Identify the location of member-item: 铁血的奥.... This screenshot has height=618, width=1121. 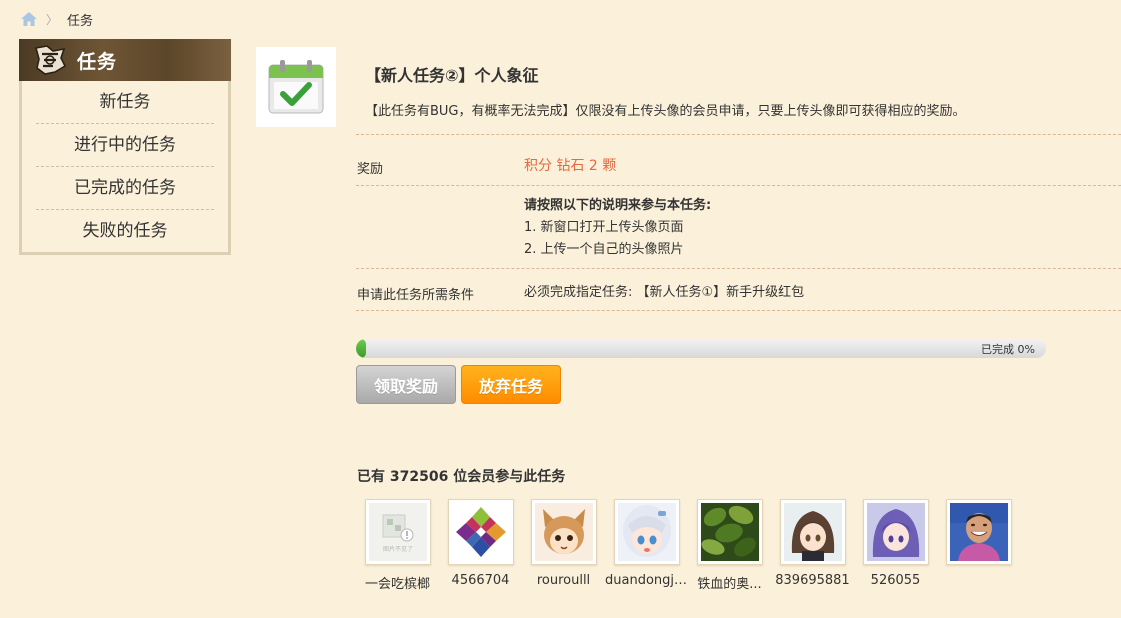
(729, 545).